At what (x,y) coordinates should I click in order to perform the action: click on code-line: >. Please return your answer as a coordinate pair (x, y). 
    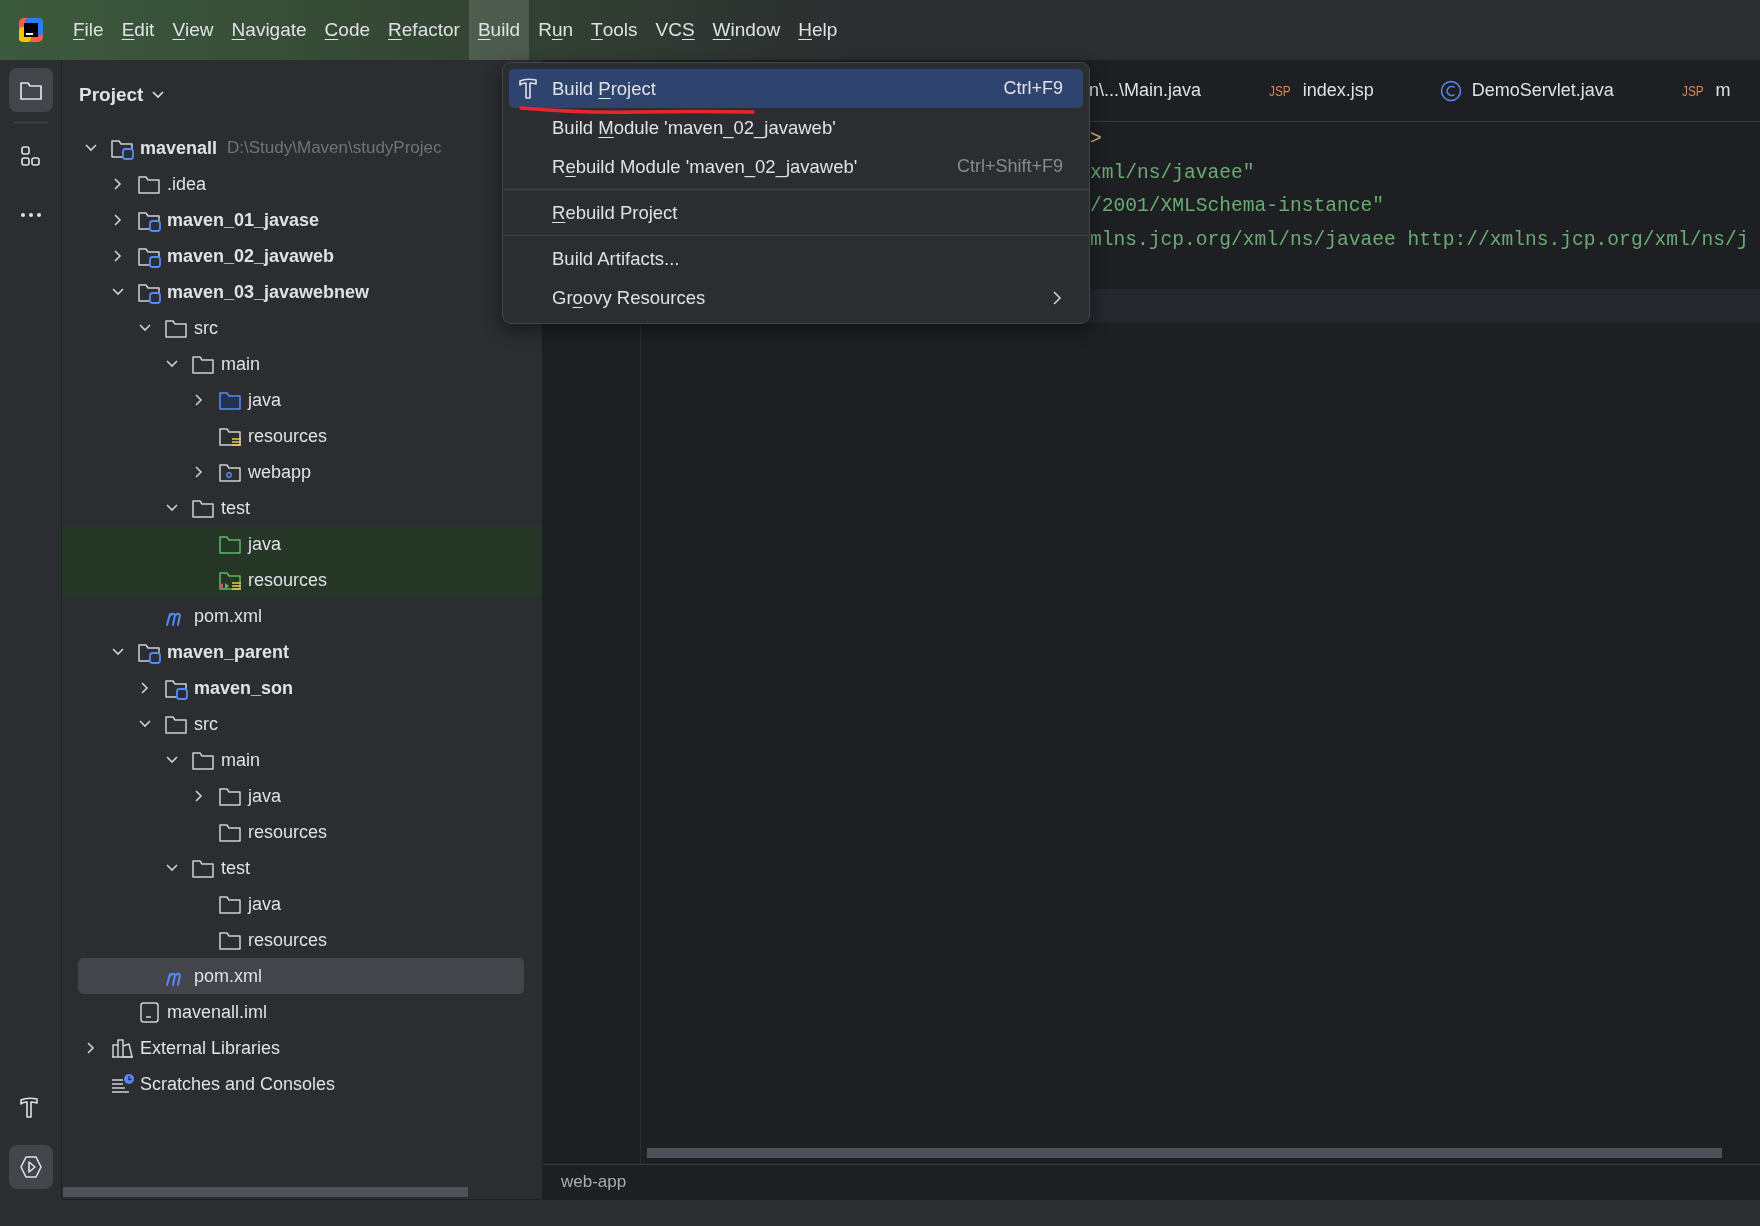
    Looking at the image, I should click on (1096, 139).